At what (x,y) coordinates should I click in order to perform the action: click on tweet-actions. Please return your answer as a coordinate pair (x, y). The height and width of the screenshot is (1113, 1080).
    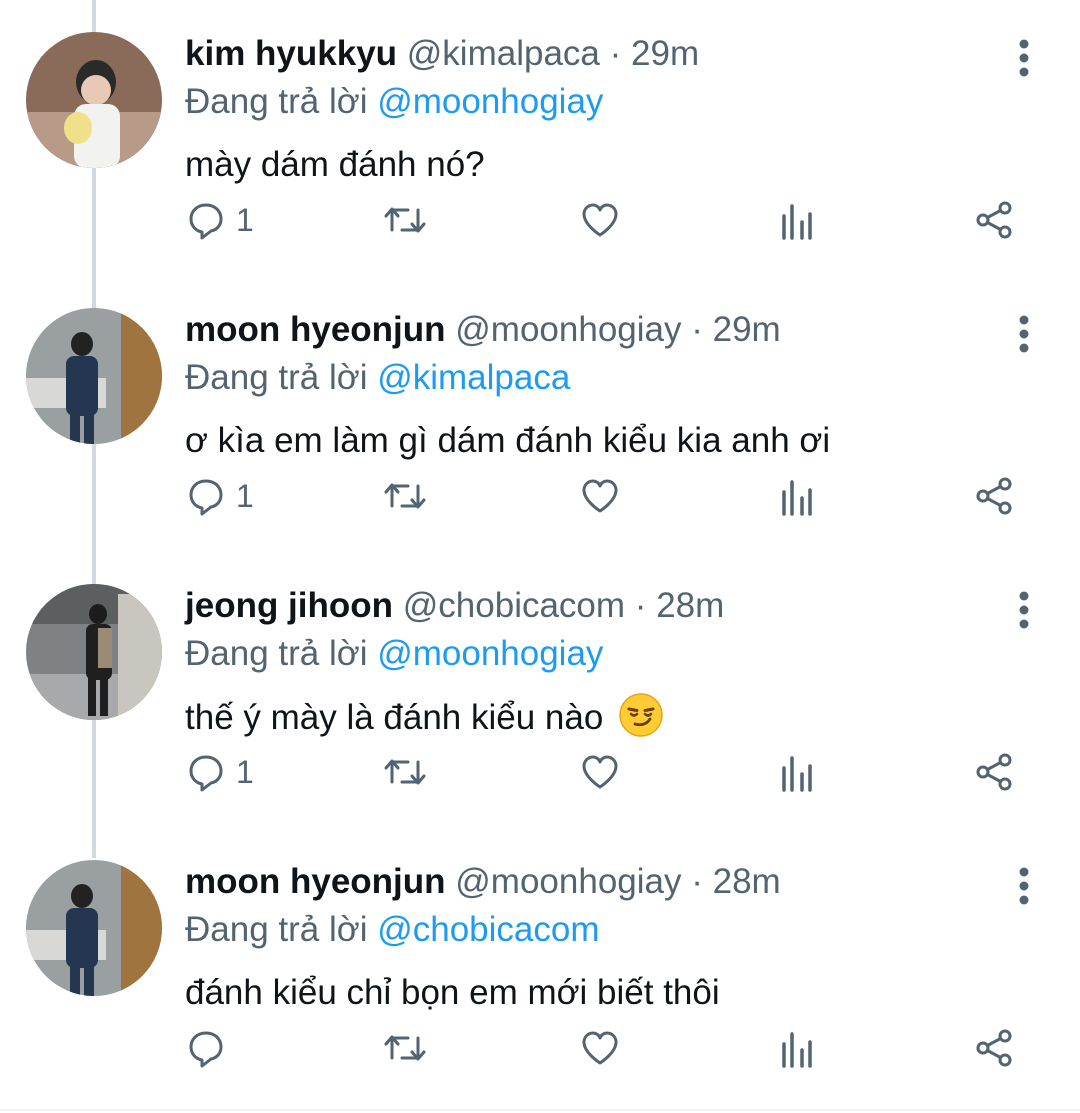
    Looking at the image, I should click on (540, 1048).